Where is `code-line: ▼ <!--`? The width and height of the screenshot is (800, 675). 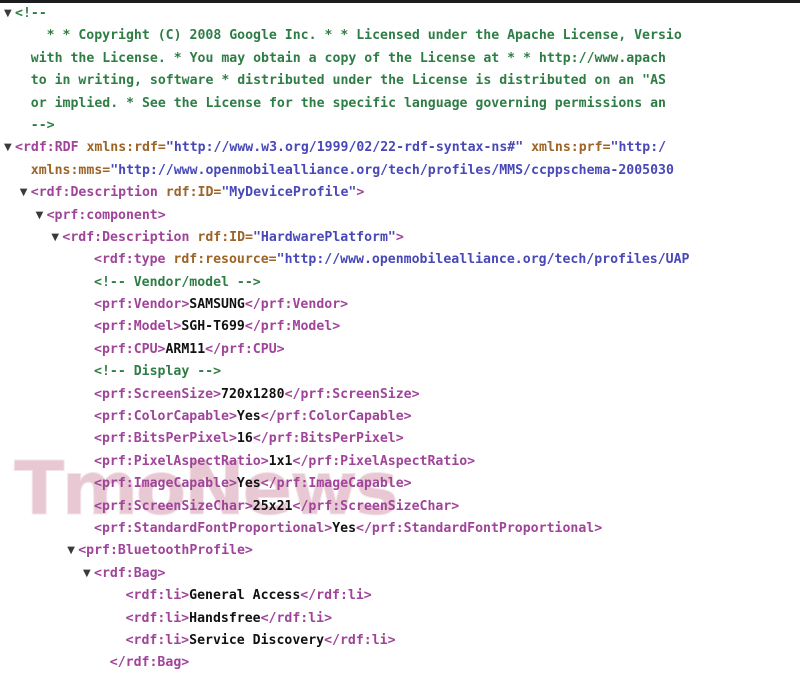 code-line: ▼ <!-- is located at coordinates (400, 14).